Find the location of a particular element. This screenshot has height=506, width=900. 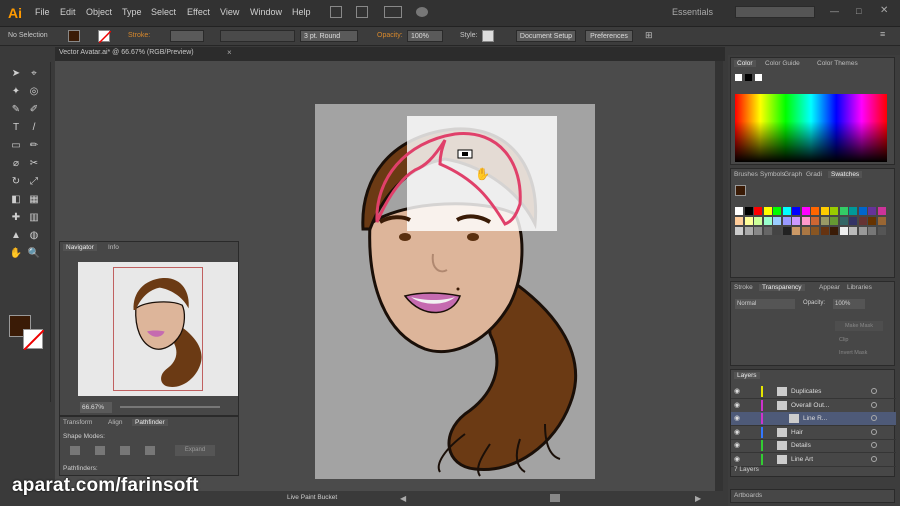

tab-transform: Transform is located at coordinates (77, 422).